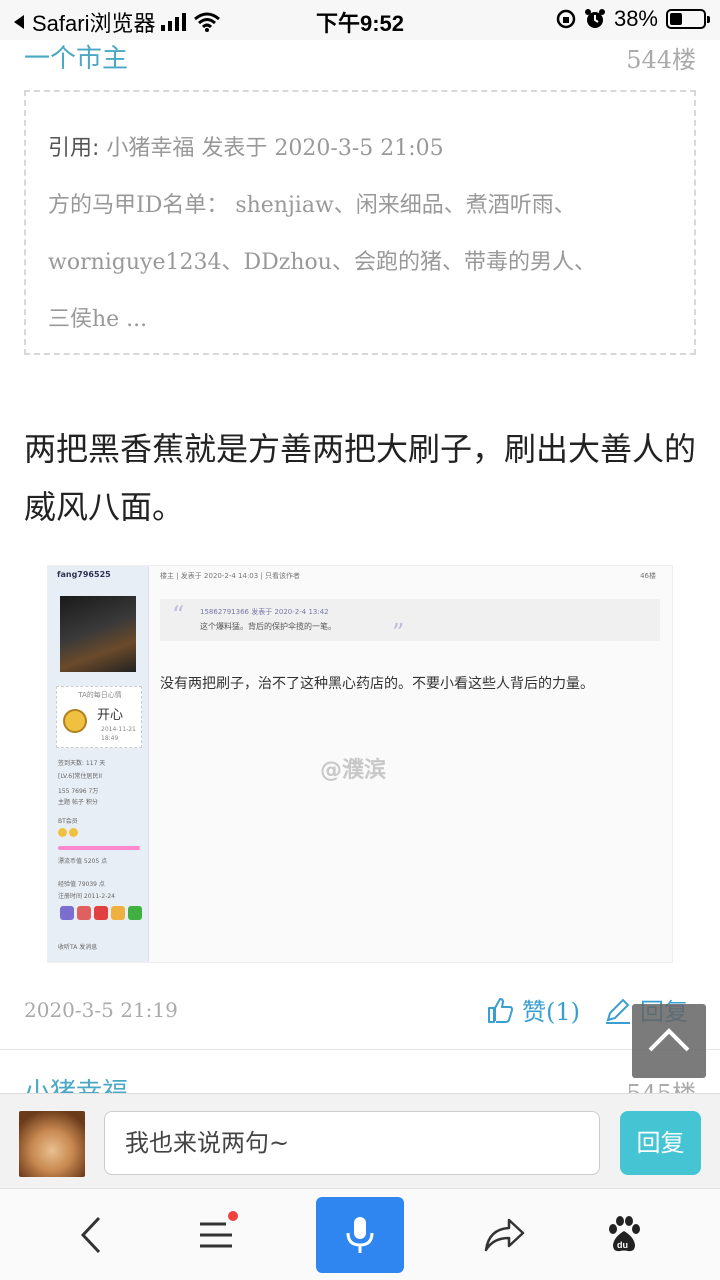 The height and width of the screenshot is (1280, 720). Describe the element at coordinates (398, 633) in the screenshot. I see `quote-close-icon: ”` at that location.